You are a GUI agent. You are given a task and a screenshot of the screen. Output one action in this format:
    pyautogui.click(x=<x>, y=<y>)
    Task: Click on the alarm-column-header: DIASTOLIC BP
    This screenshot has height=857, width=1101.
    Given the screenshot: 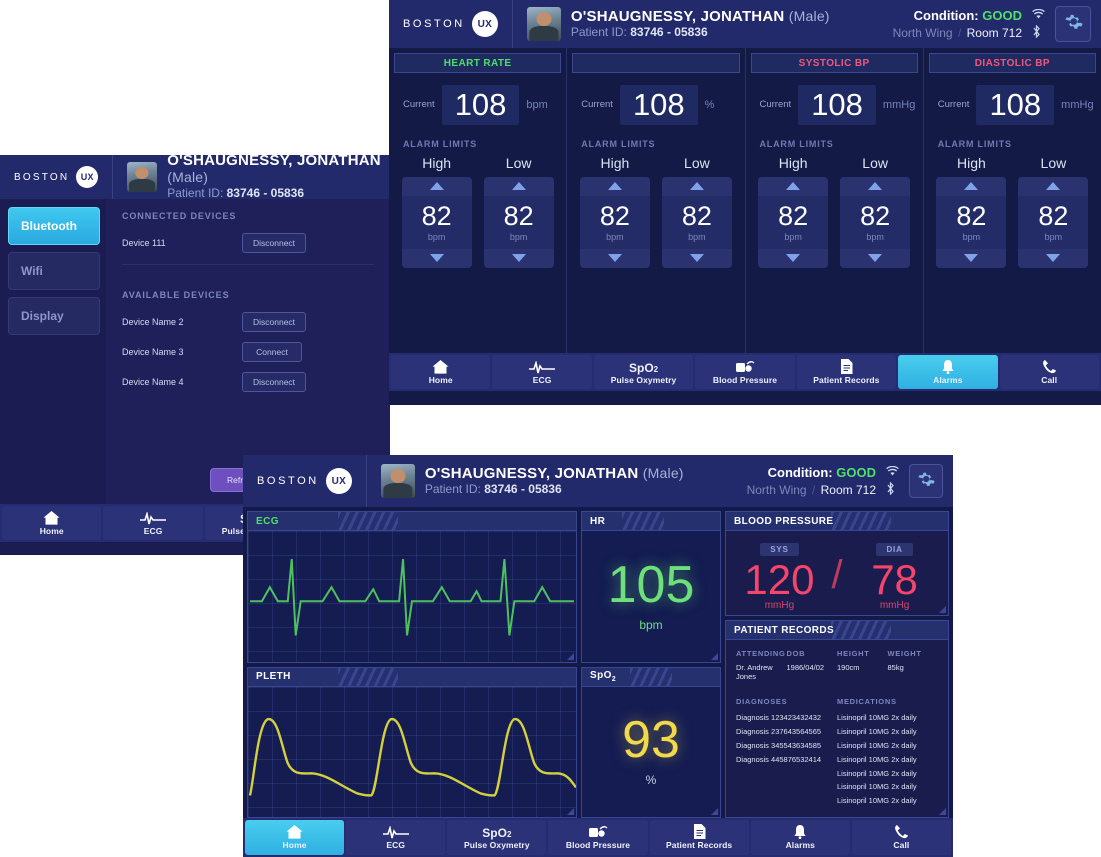 What is the action you would take?
    pyautogui.click(x=1012, y=63)
    